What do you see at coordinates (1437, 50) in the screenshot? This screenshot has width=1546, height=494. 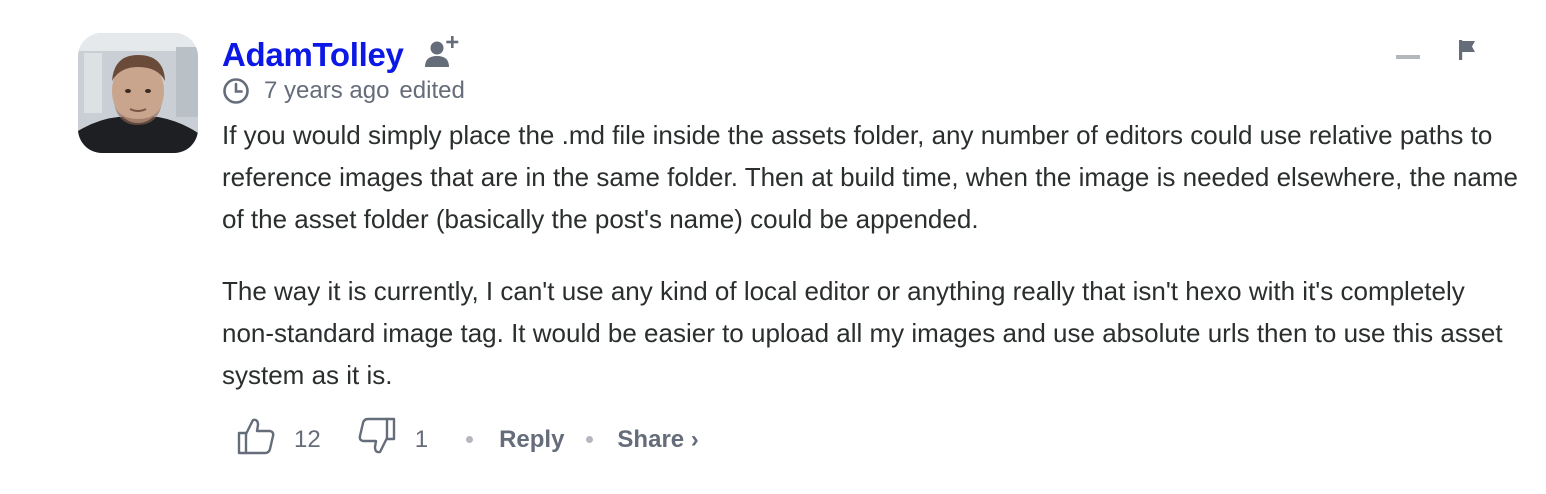 I see `comment-controls` at bounding box center [1437, 50].